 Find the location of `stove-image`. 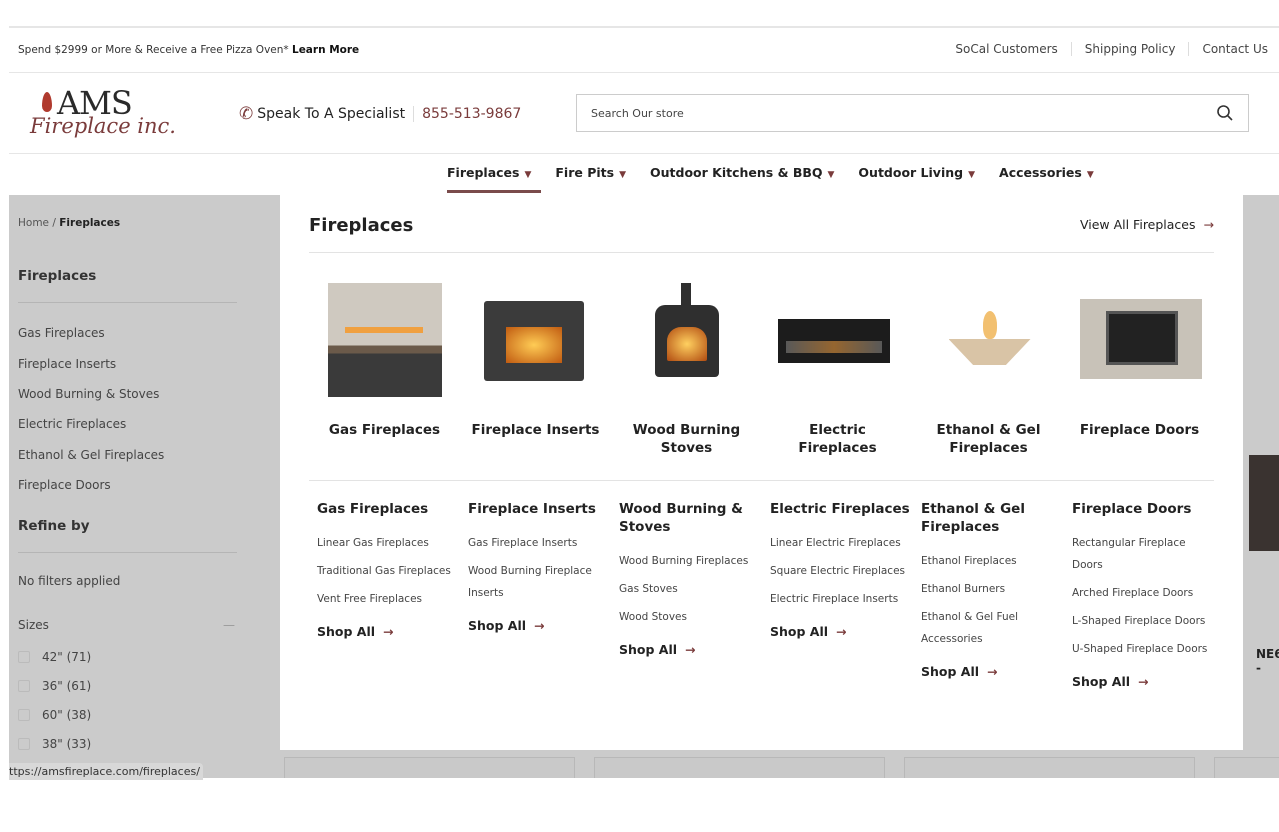

stove-image is located at coordinates (687, 335).